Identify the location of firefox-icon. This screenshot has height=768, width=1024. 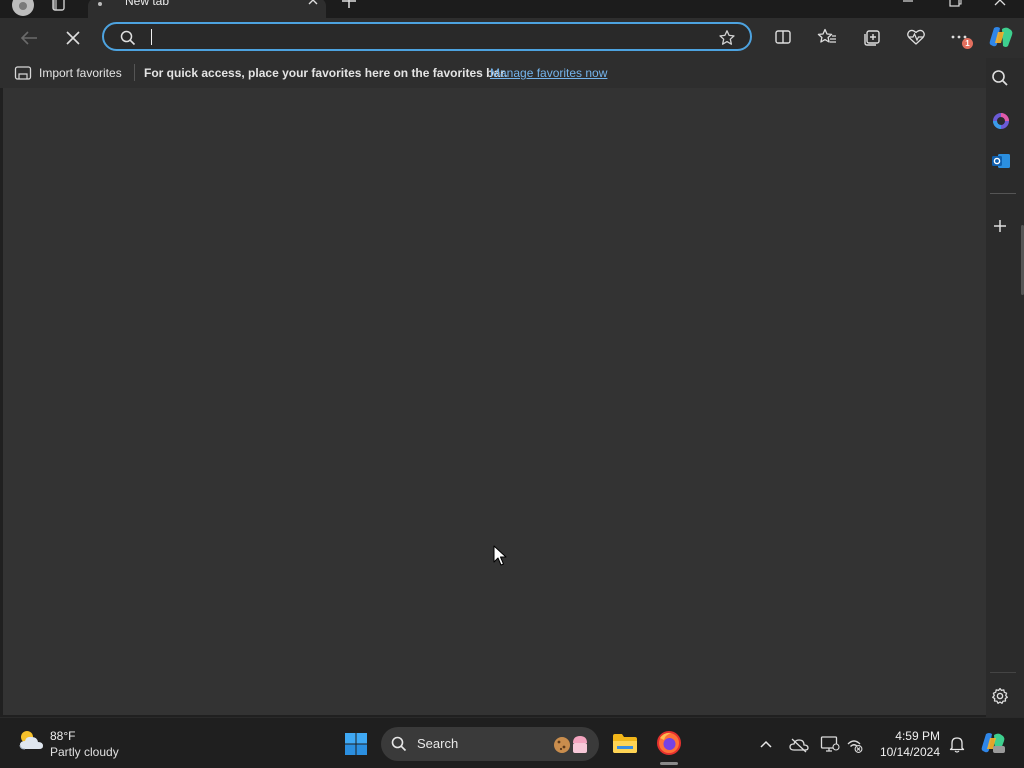
(669, 743).